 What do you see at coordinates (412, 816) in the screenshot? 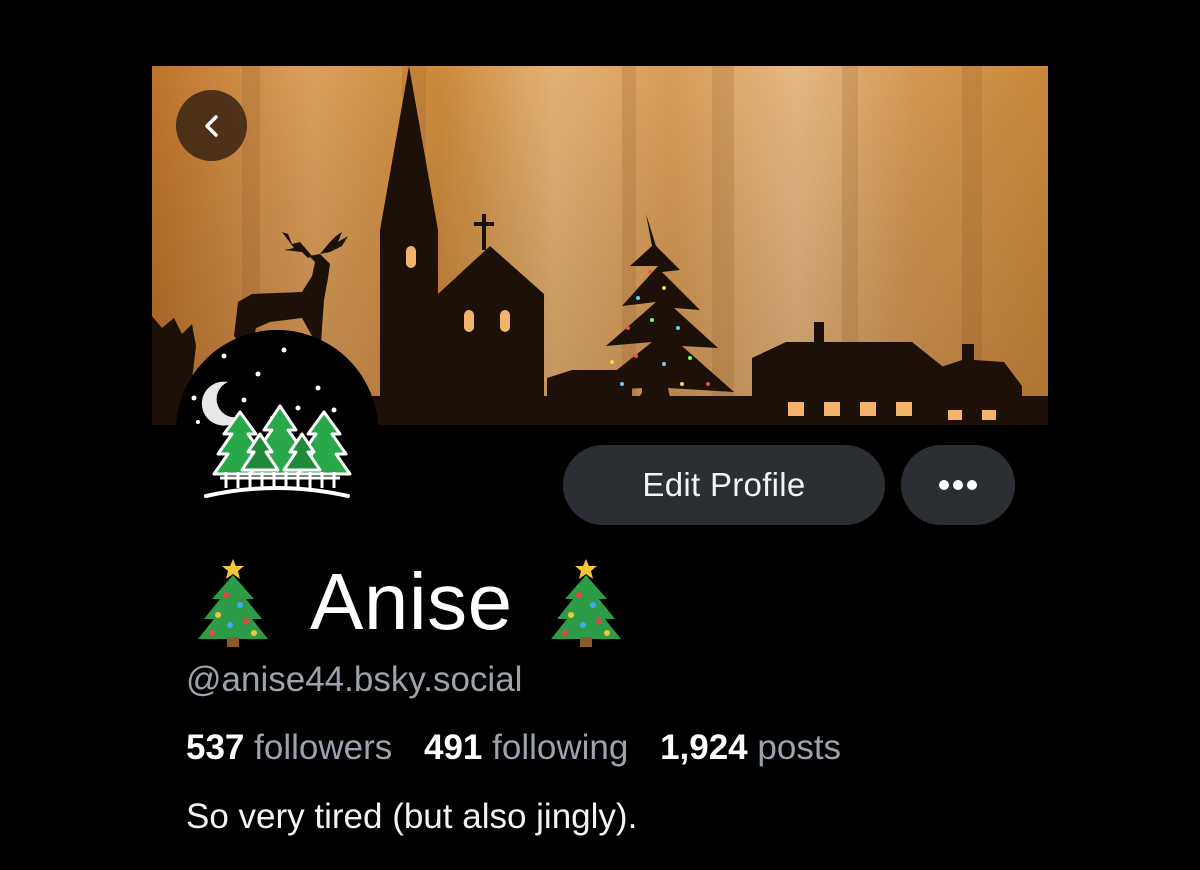
I see `profile-bio: So very tired (but also jingly).` at bounding box center [412, 816].